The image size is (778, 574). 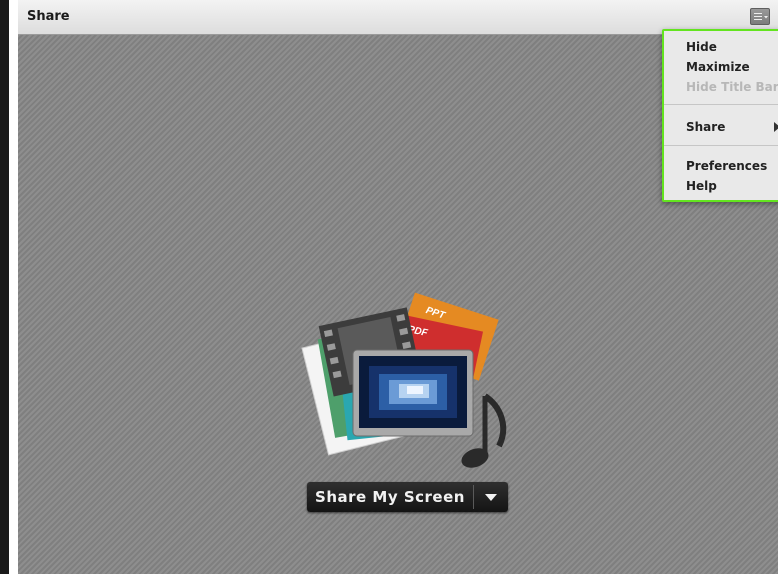 I want to click on chevron-down-icon, so click(x=491, y=497).